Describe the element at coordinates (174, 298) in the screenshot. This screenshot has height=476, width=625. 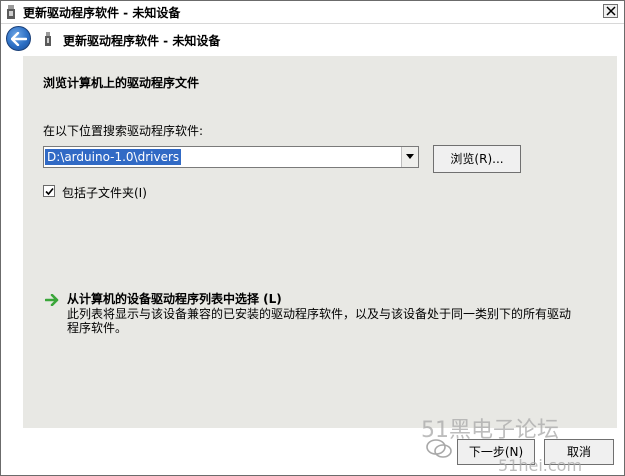
I see `pick-driver-link: 从计算机的设备驱动程序列表中选择 (L)` at that location.